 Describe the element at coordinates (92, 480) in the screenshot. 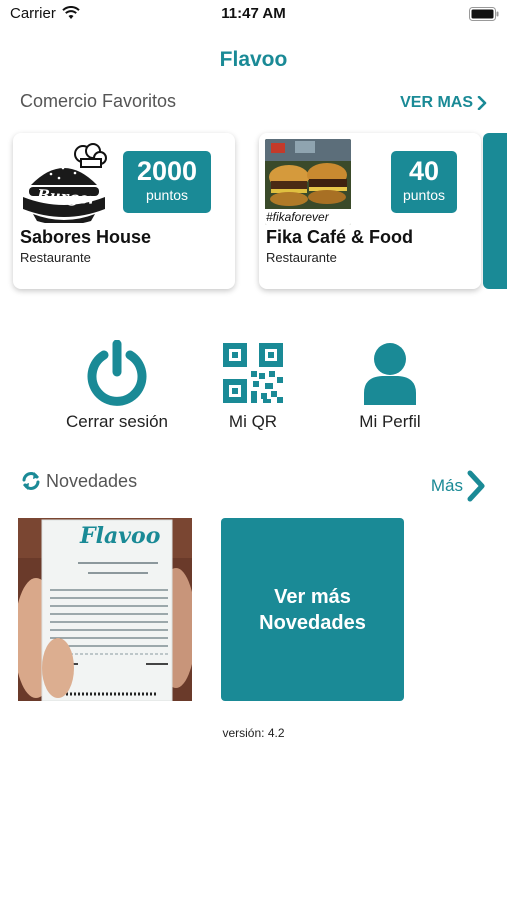

I see `news-title: Novedades` at that location.